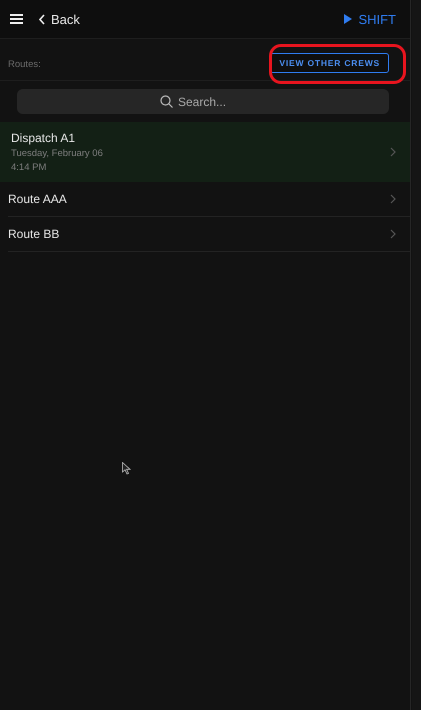 The height and width of the screenshot is (710, 421). Describe the element at coordinates (57, 153) in the screenshot. I see `route-date: Tuesday, February 06` at that location.